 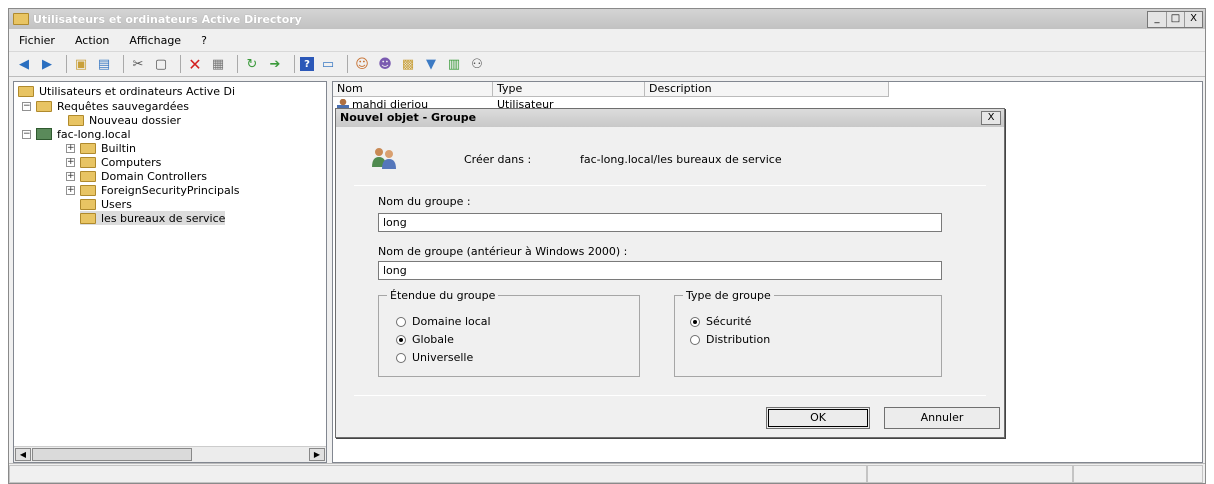 I want to click on radio-securite: Sécurité, so click(x=720, y=321).